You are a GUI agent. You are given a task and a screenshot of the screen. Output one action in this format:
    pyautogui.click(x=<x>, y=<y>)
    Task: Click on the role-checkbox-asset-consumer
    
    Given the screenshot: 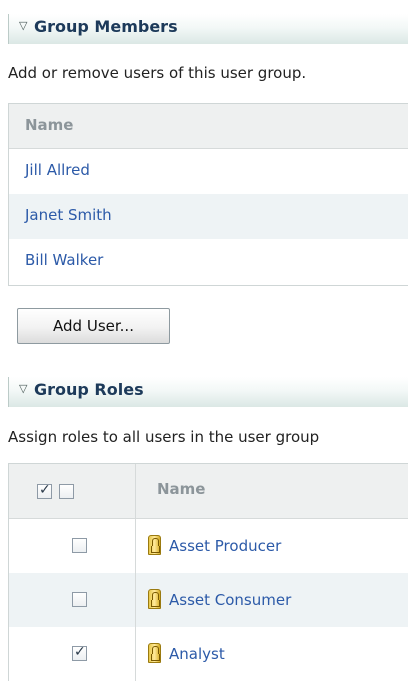 What is the action you would take?
    pyautogui.click(x=79, y=599)
    